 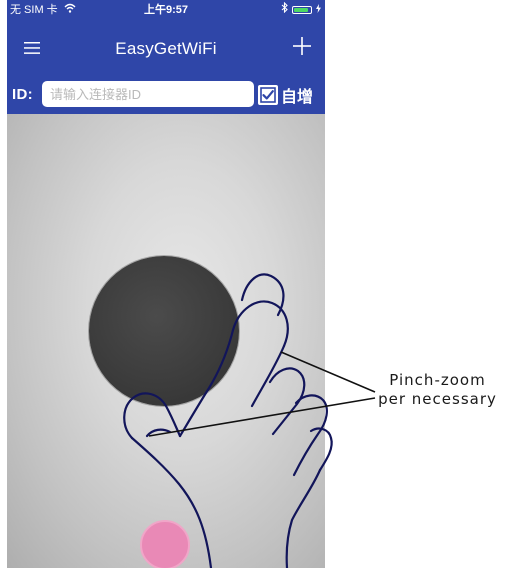 I want to click on bluetooth-icon, so click(x=284, y=10).